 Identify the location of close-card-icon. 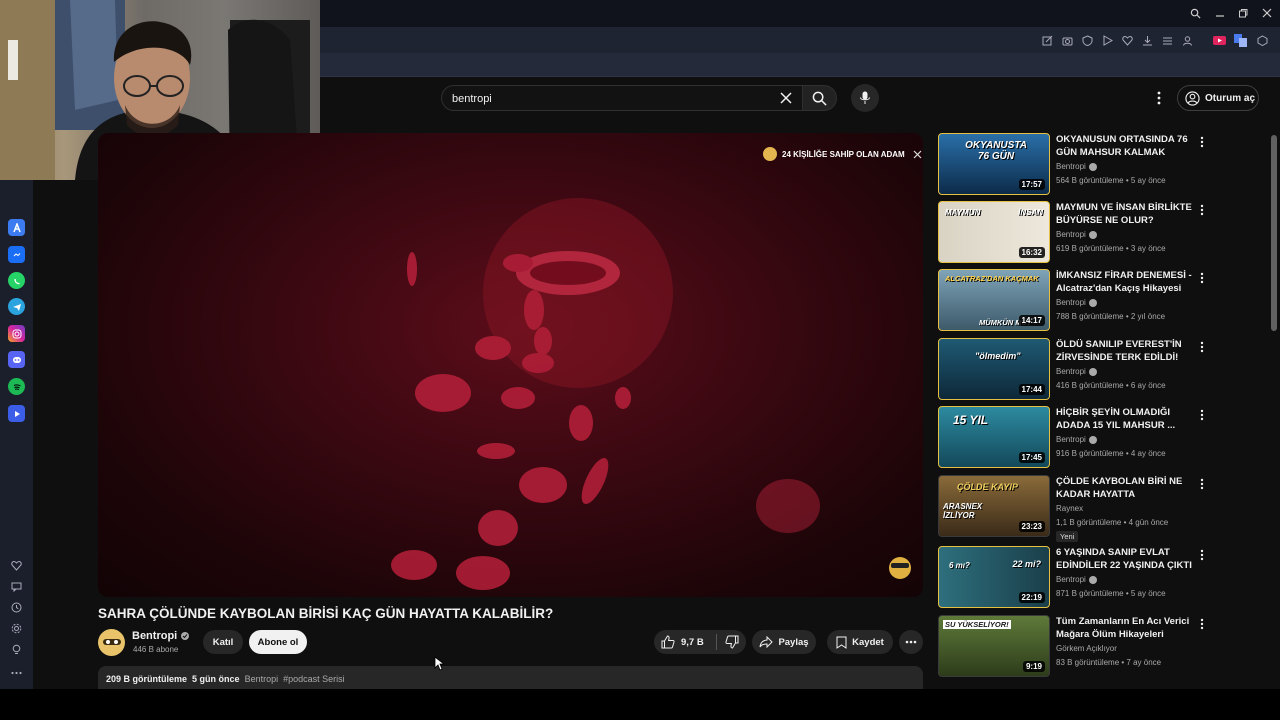
(917, 154).